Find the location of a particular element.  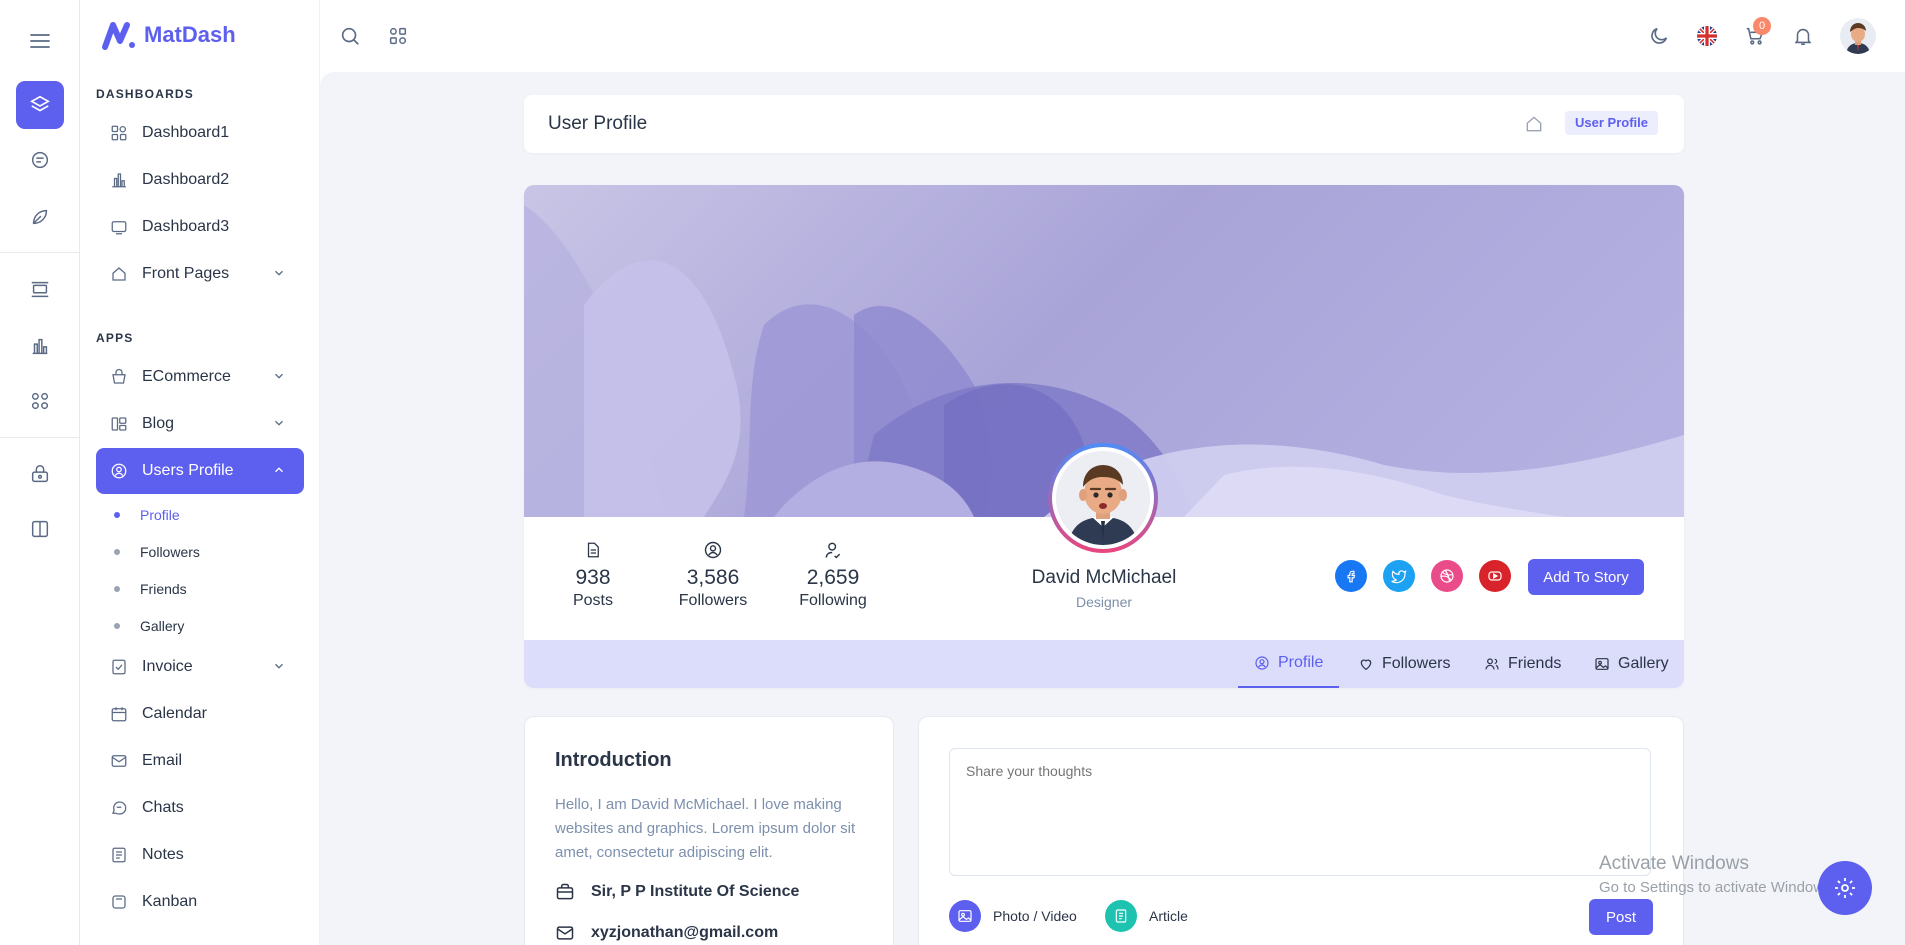

photo-video-label: Photo / Video is located at coordinates (1035, 916).